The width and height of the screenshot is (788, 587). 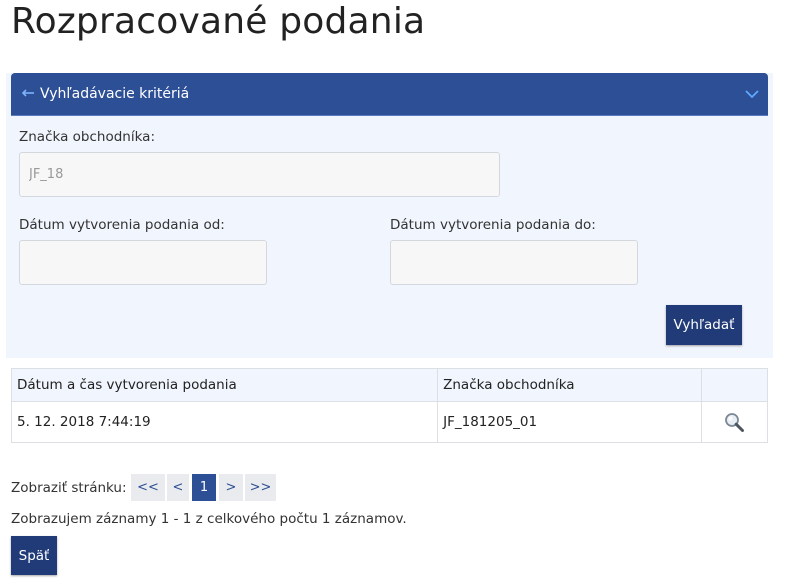 I want to click on column-header-merchant-mark: Značka obchodníka, so click(x=569, y=385).